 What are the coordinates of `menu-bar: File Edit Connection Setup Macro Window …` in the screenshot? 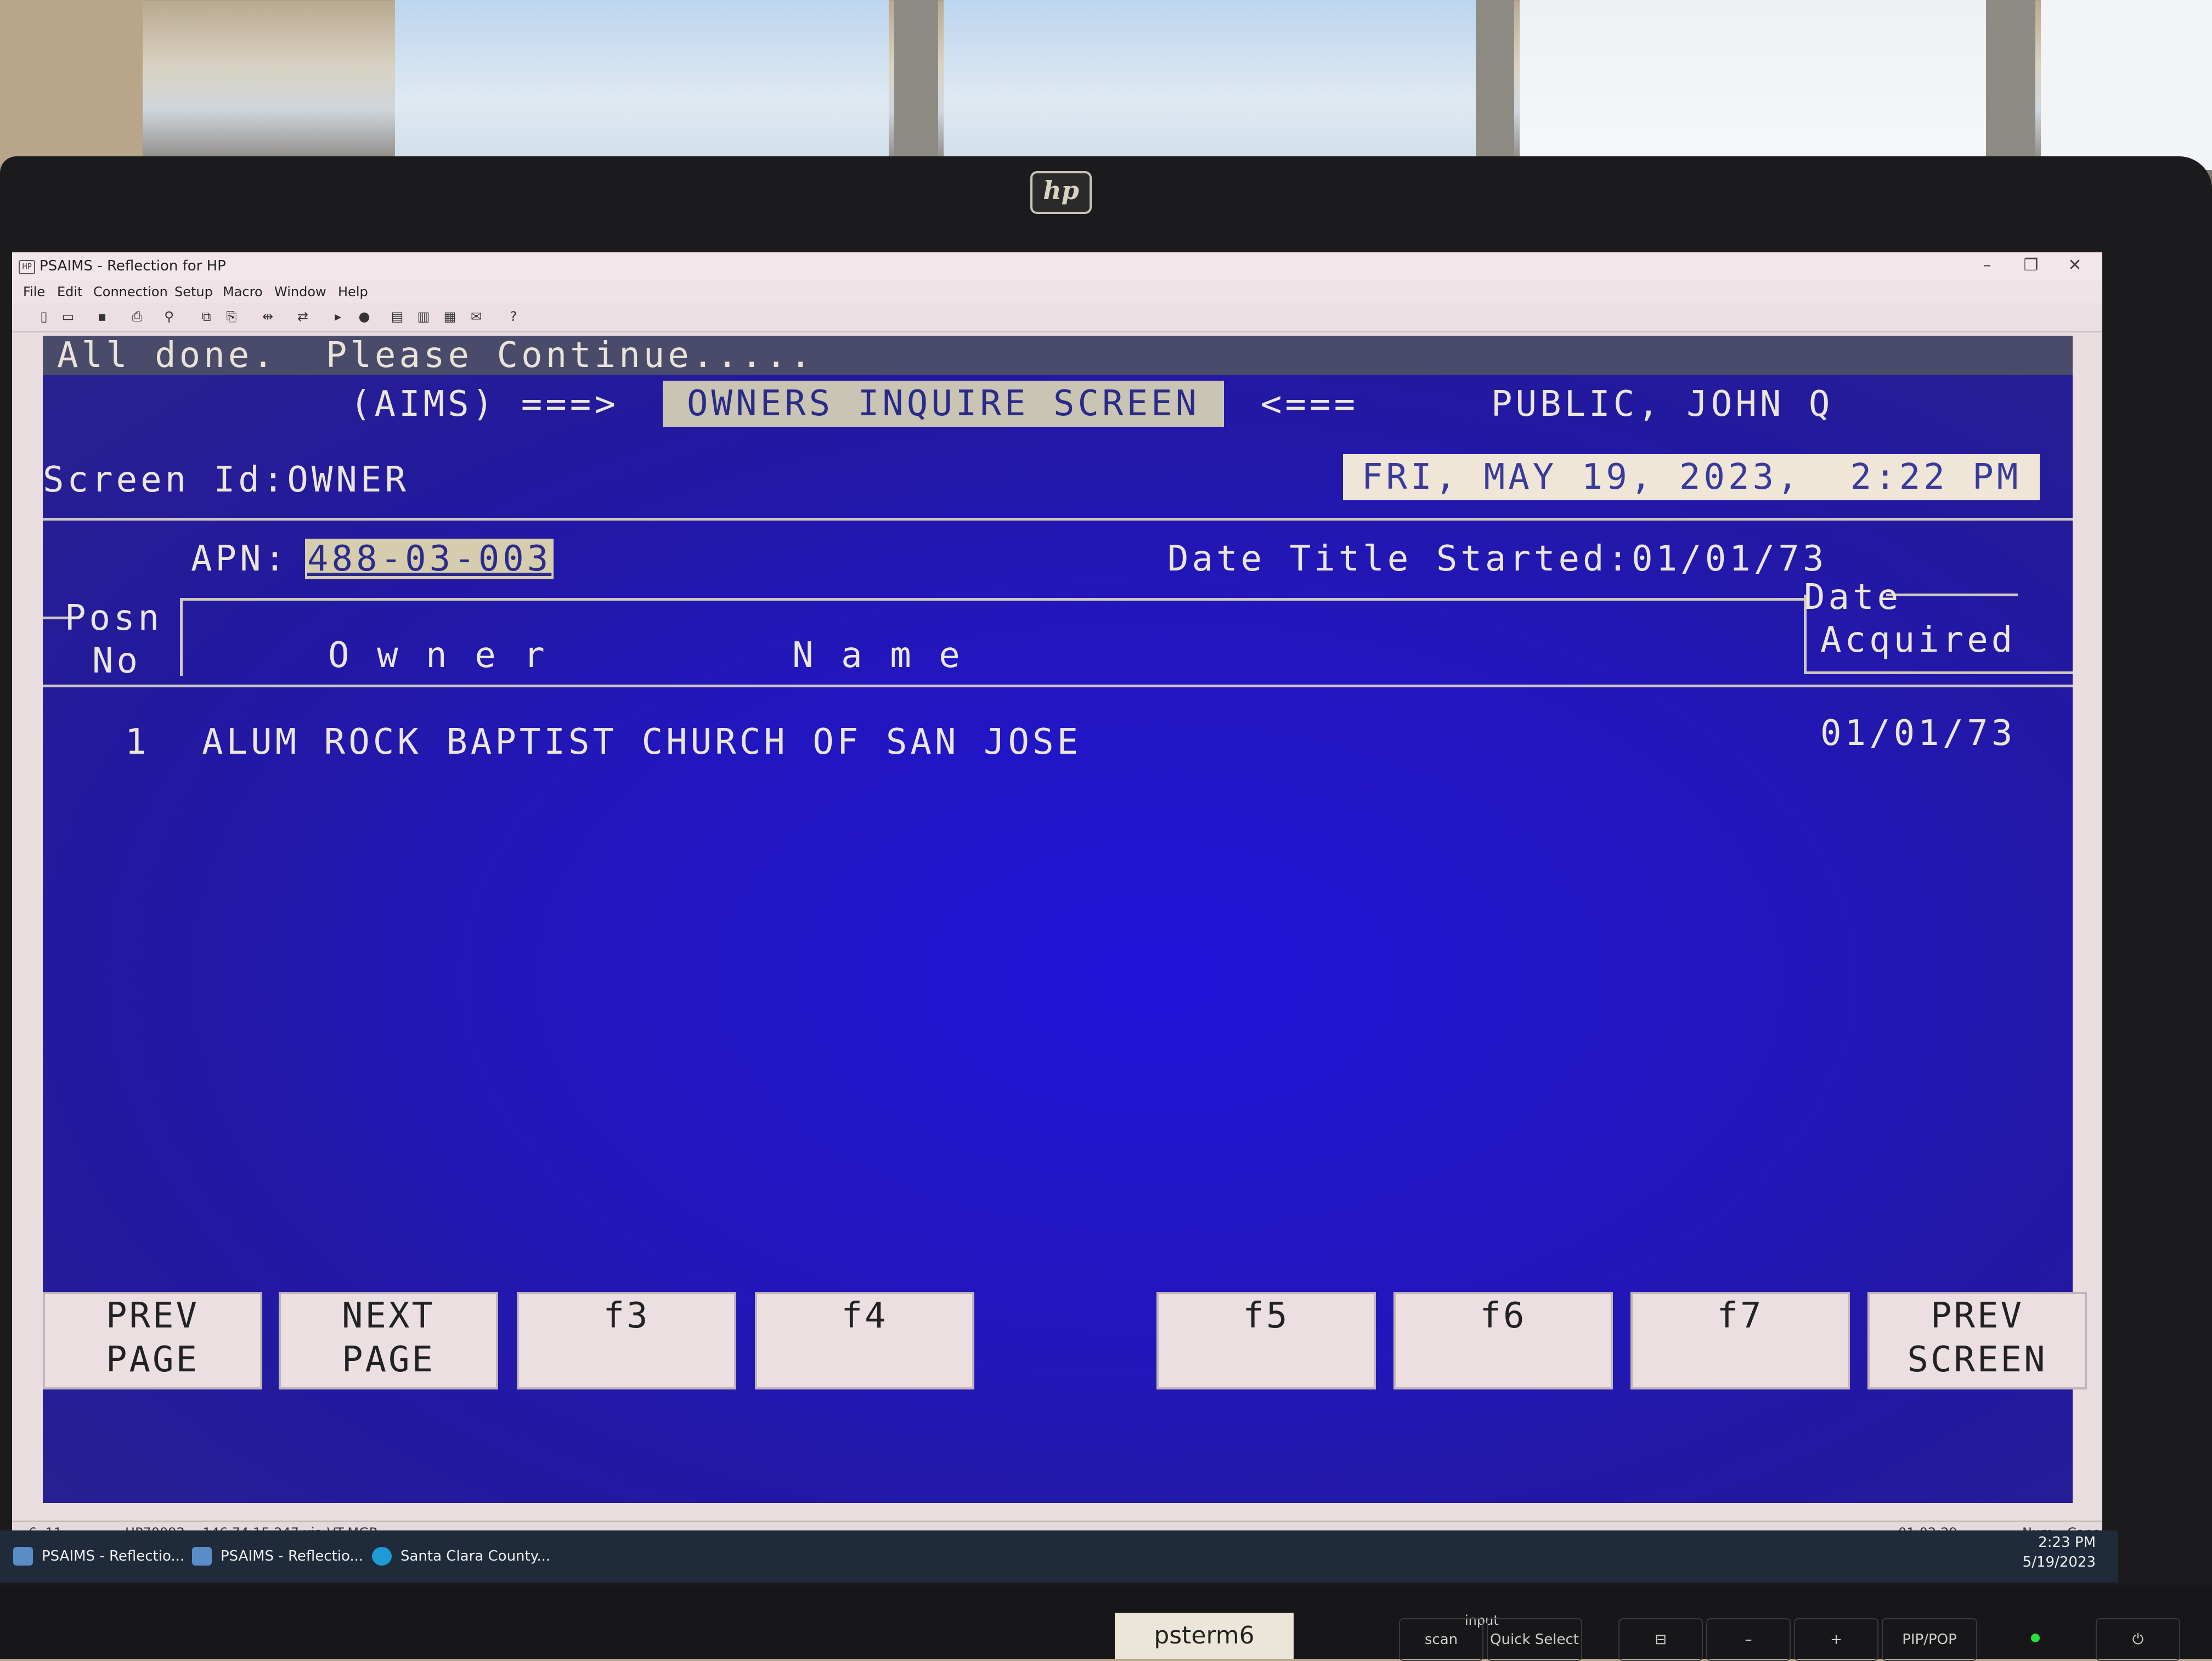 It's located at (1057, 292).